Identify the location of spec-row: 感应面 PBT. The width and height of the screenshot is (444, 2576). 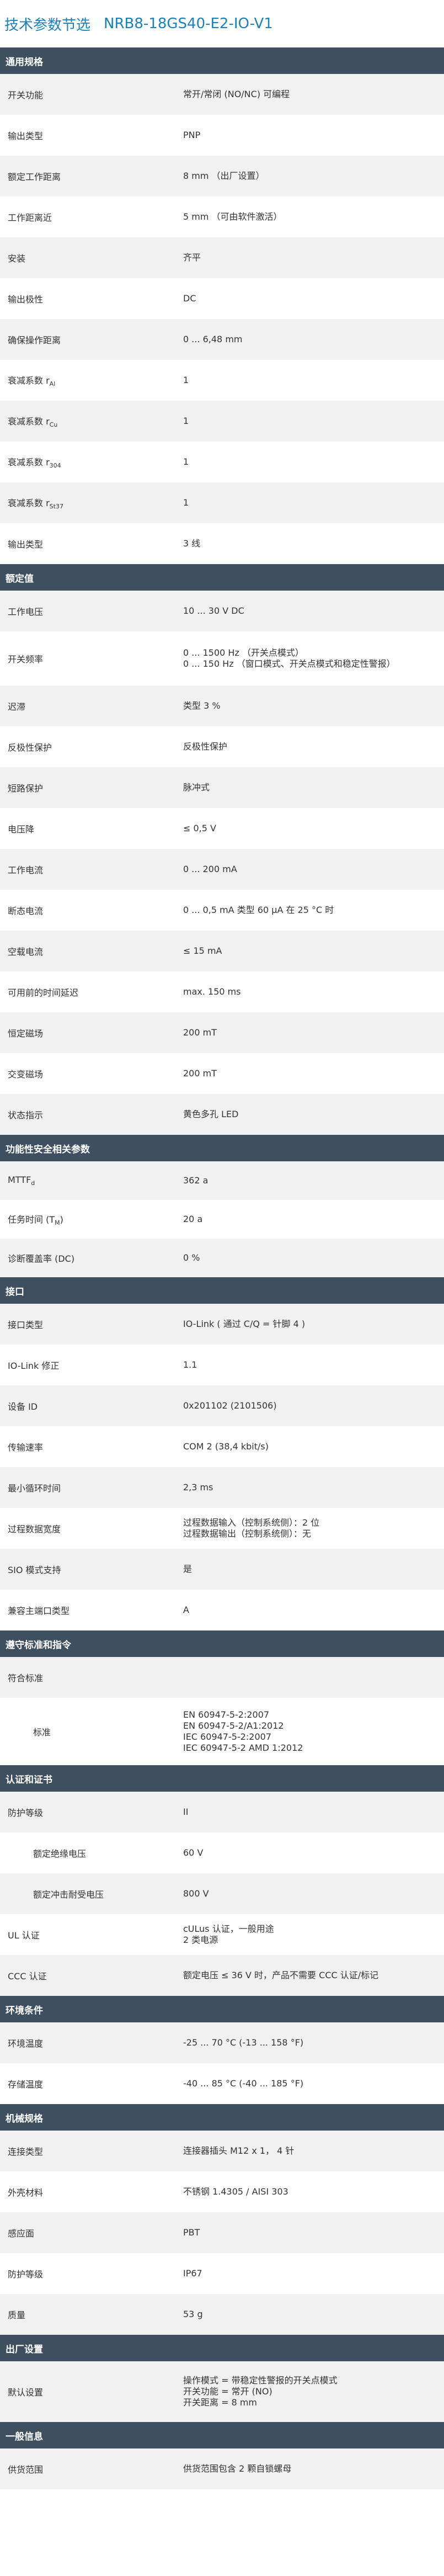
(222, 2232).